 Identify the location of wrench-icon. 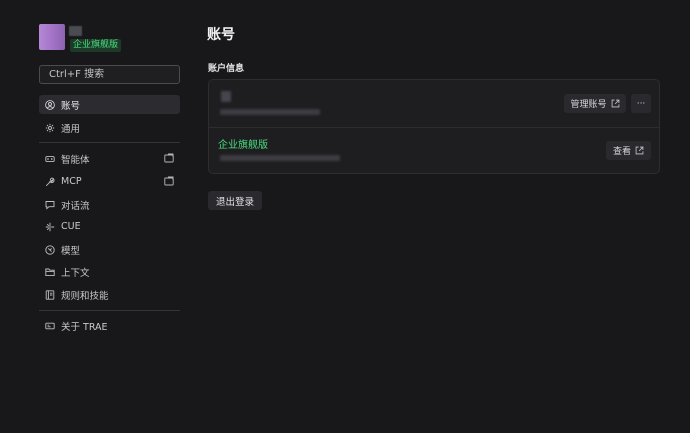
(49, 181).